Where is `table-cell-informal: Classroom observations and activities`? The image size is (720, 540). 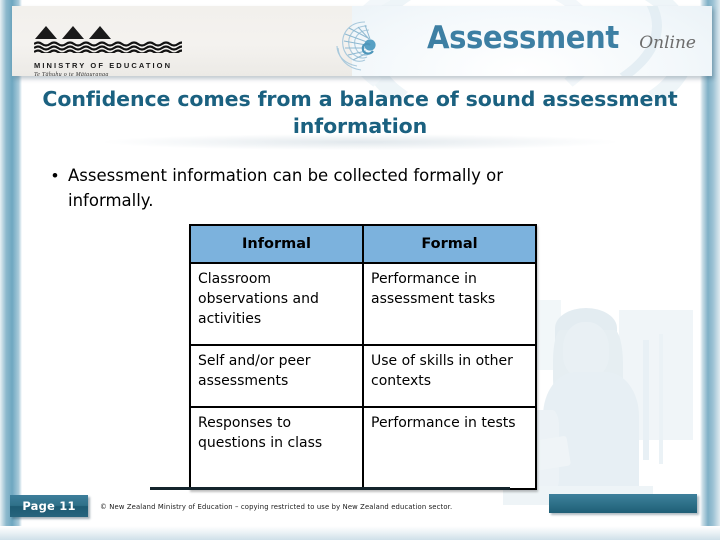
table-cell-informal: Classroom observations and activities is located at coordinates (276, 304).